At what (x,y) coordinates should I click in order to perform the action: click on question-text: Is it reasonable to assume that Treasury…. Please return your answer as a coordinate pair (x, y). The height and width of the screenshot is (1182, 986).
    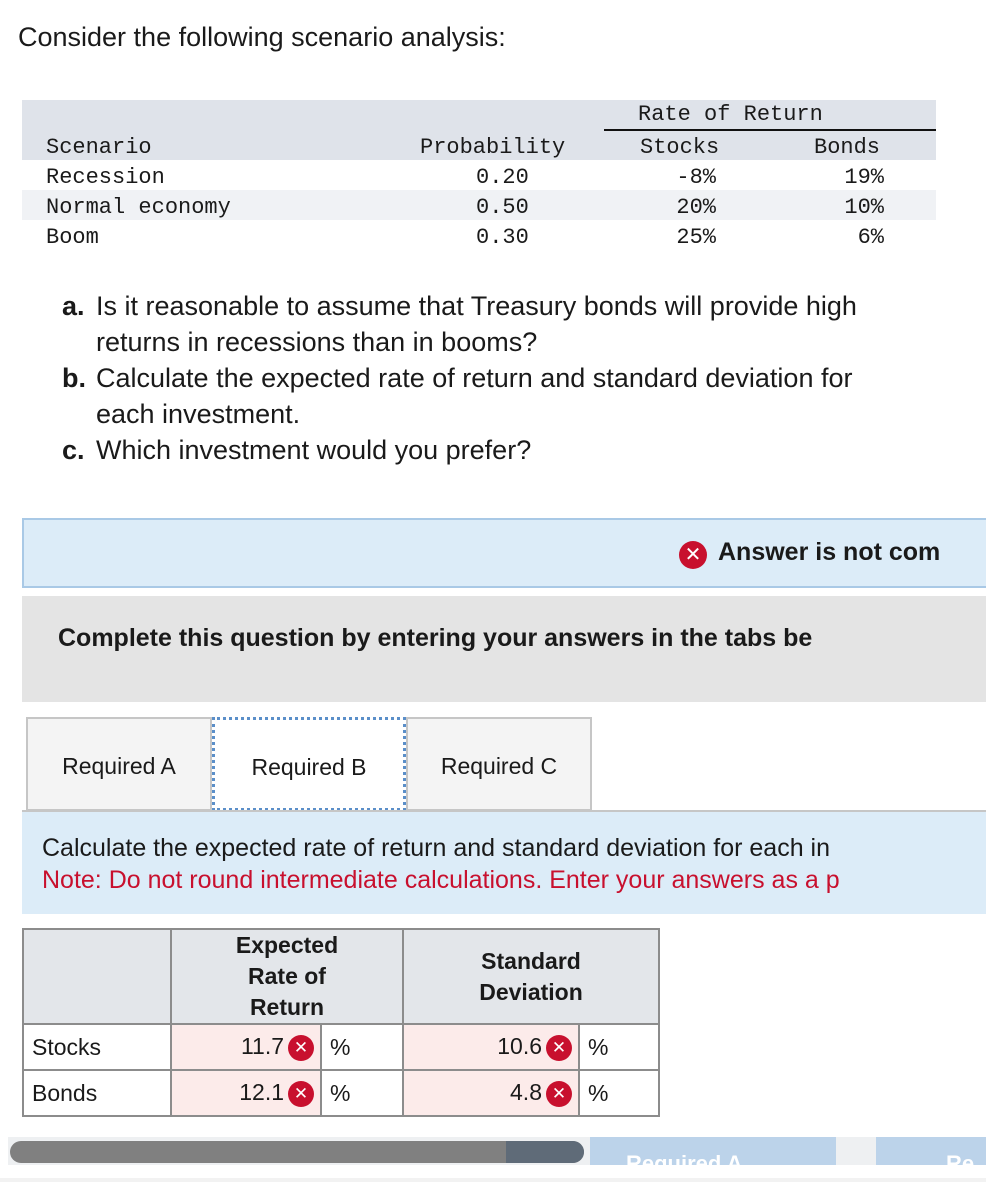
    Looking at the image, I should click on (476, 306).